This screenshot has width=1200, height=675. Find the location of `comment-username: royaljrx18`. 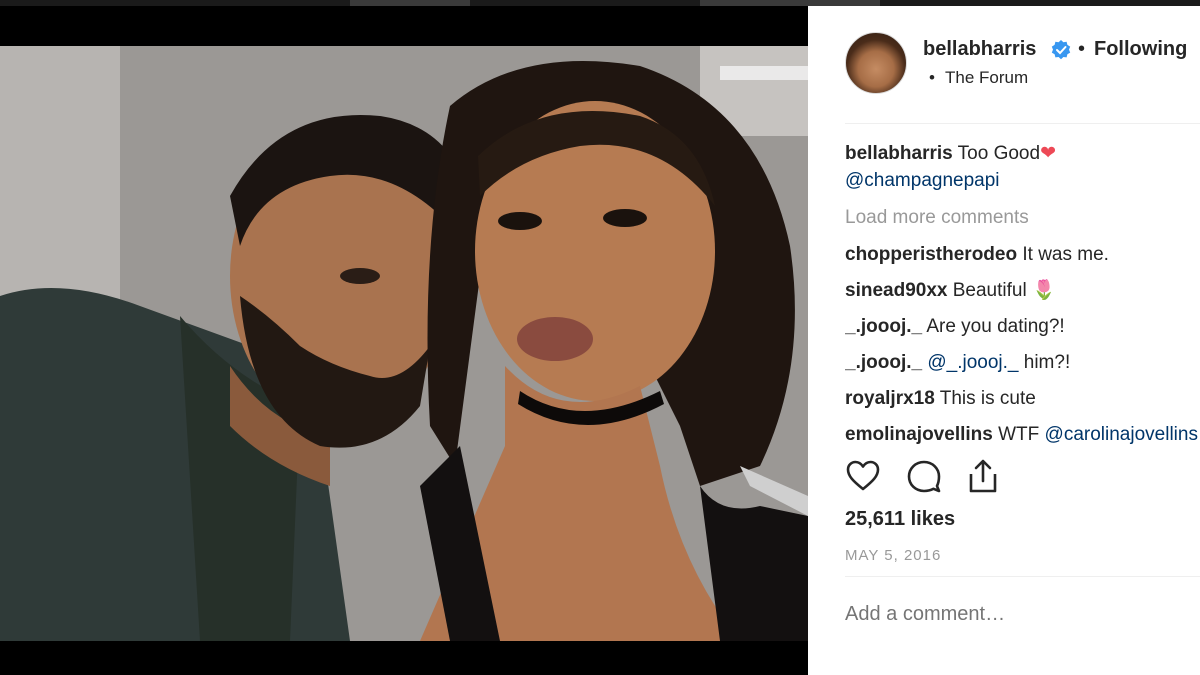

comment-username: royaljrx18 is located at coordinates (890, 398).